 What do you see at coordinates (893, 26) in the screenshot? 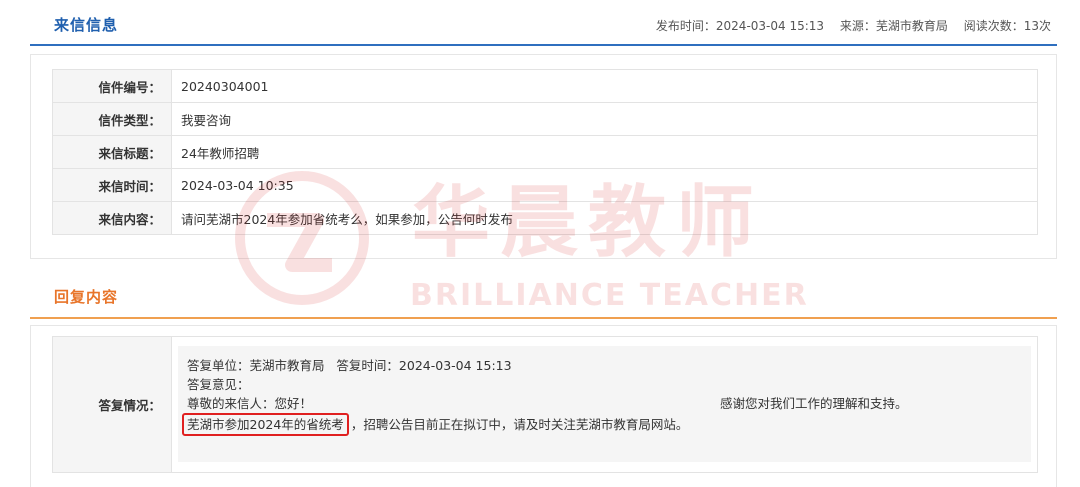
I see `source: 来源：芜湖市教育局` at bounding box center [893, 26].